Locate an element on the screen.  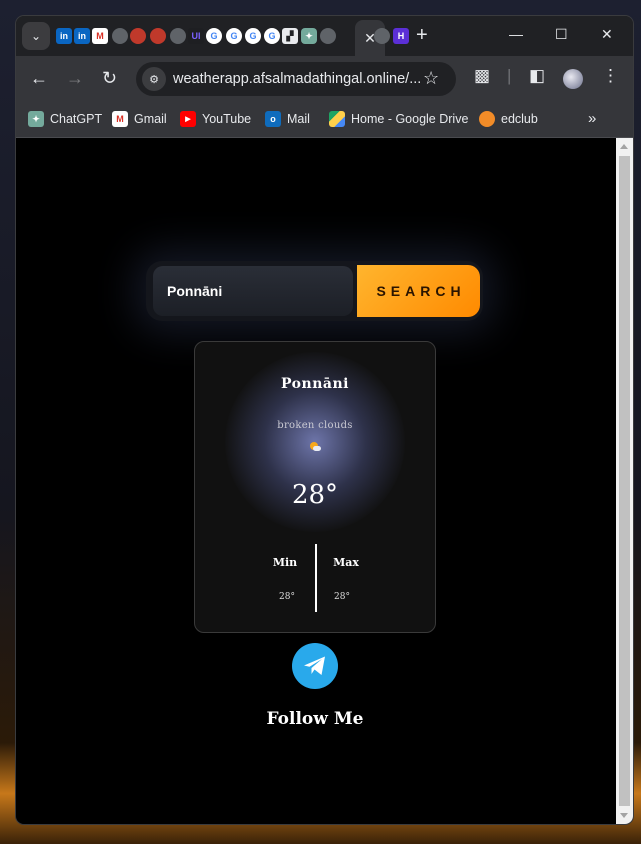
bookmark-chatgpt: ✦ ChatGPT is located at coordinates (65, 119).